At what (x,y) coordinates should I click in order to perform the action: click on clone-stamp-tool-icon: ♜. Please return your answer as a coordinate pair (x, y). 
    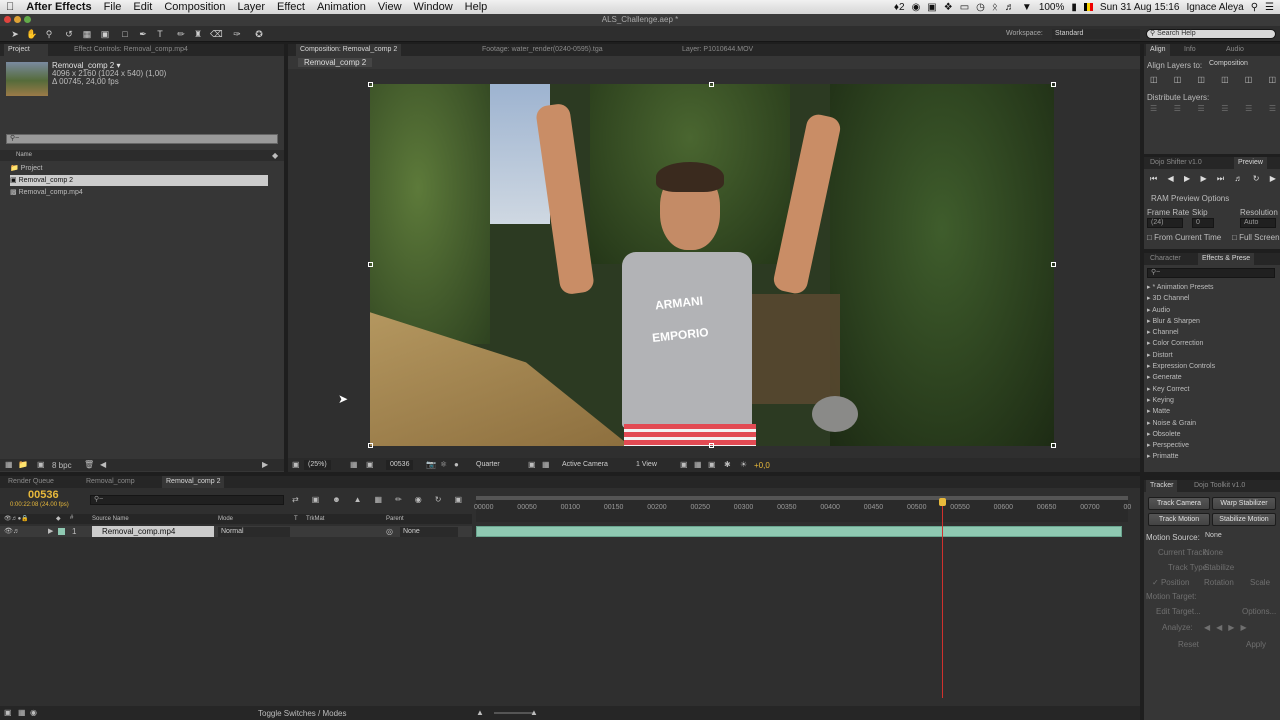
    Looking at the image, I should click on (198, 34).